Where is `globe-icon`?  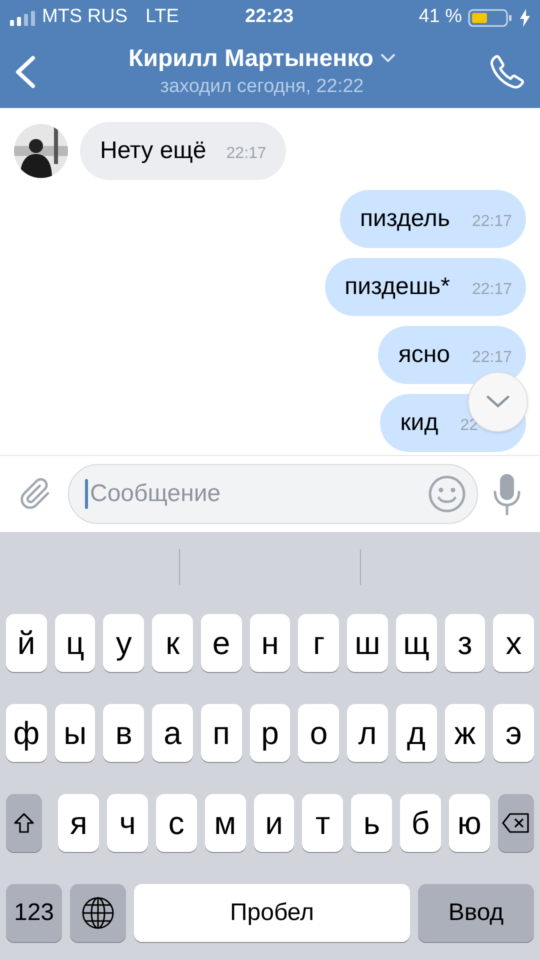 globe-icon is located at coordinates (98, 913).